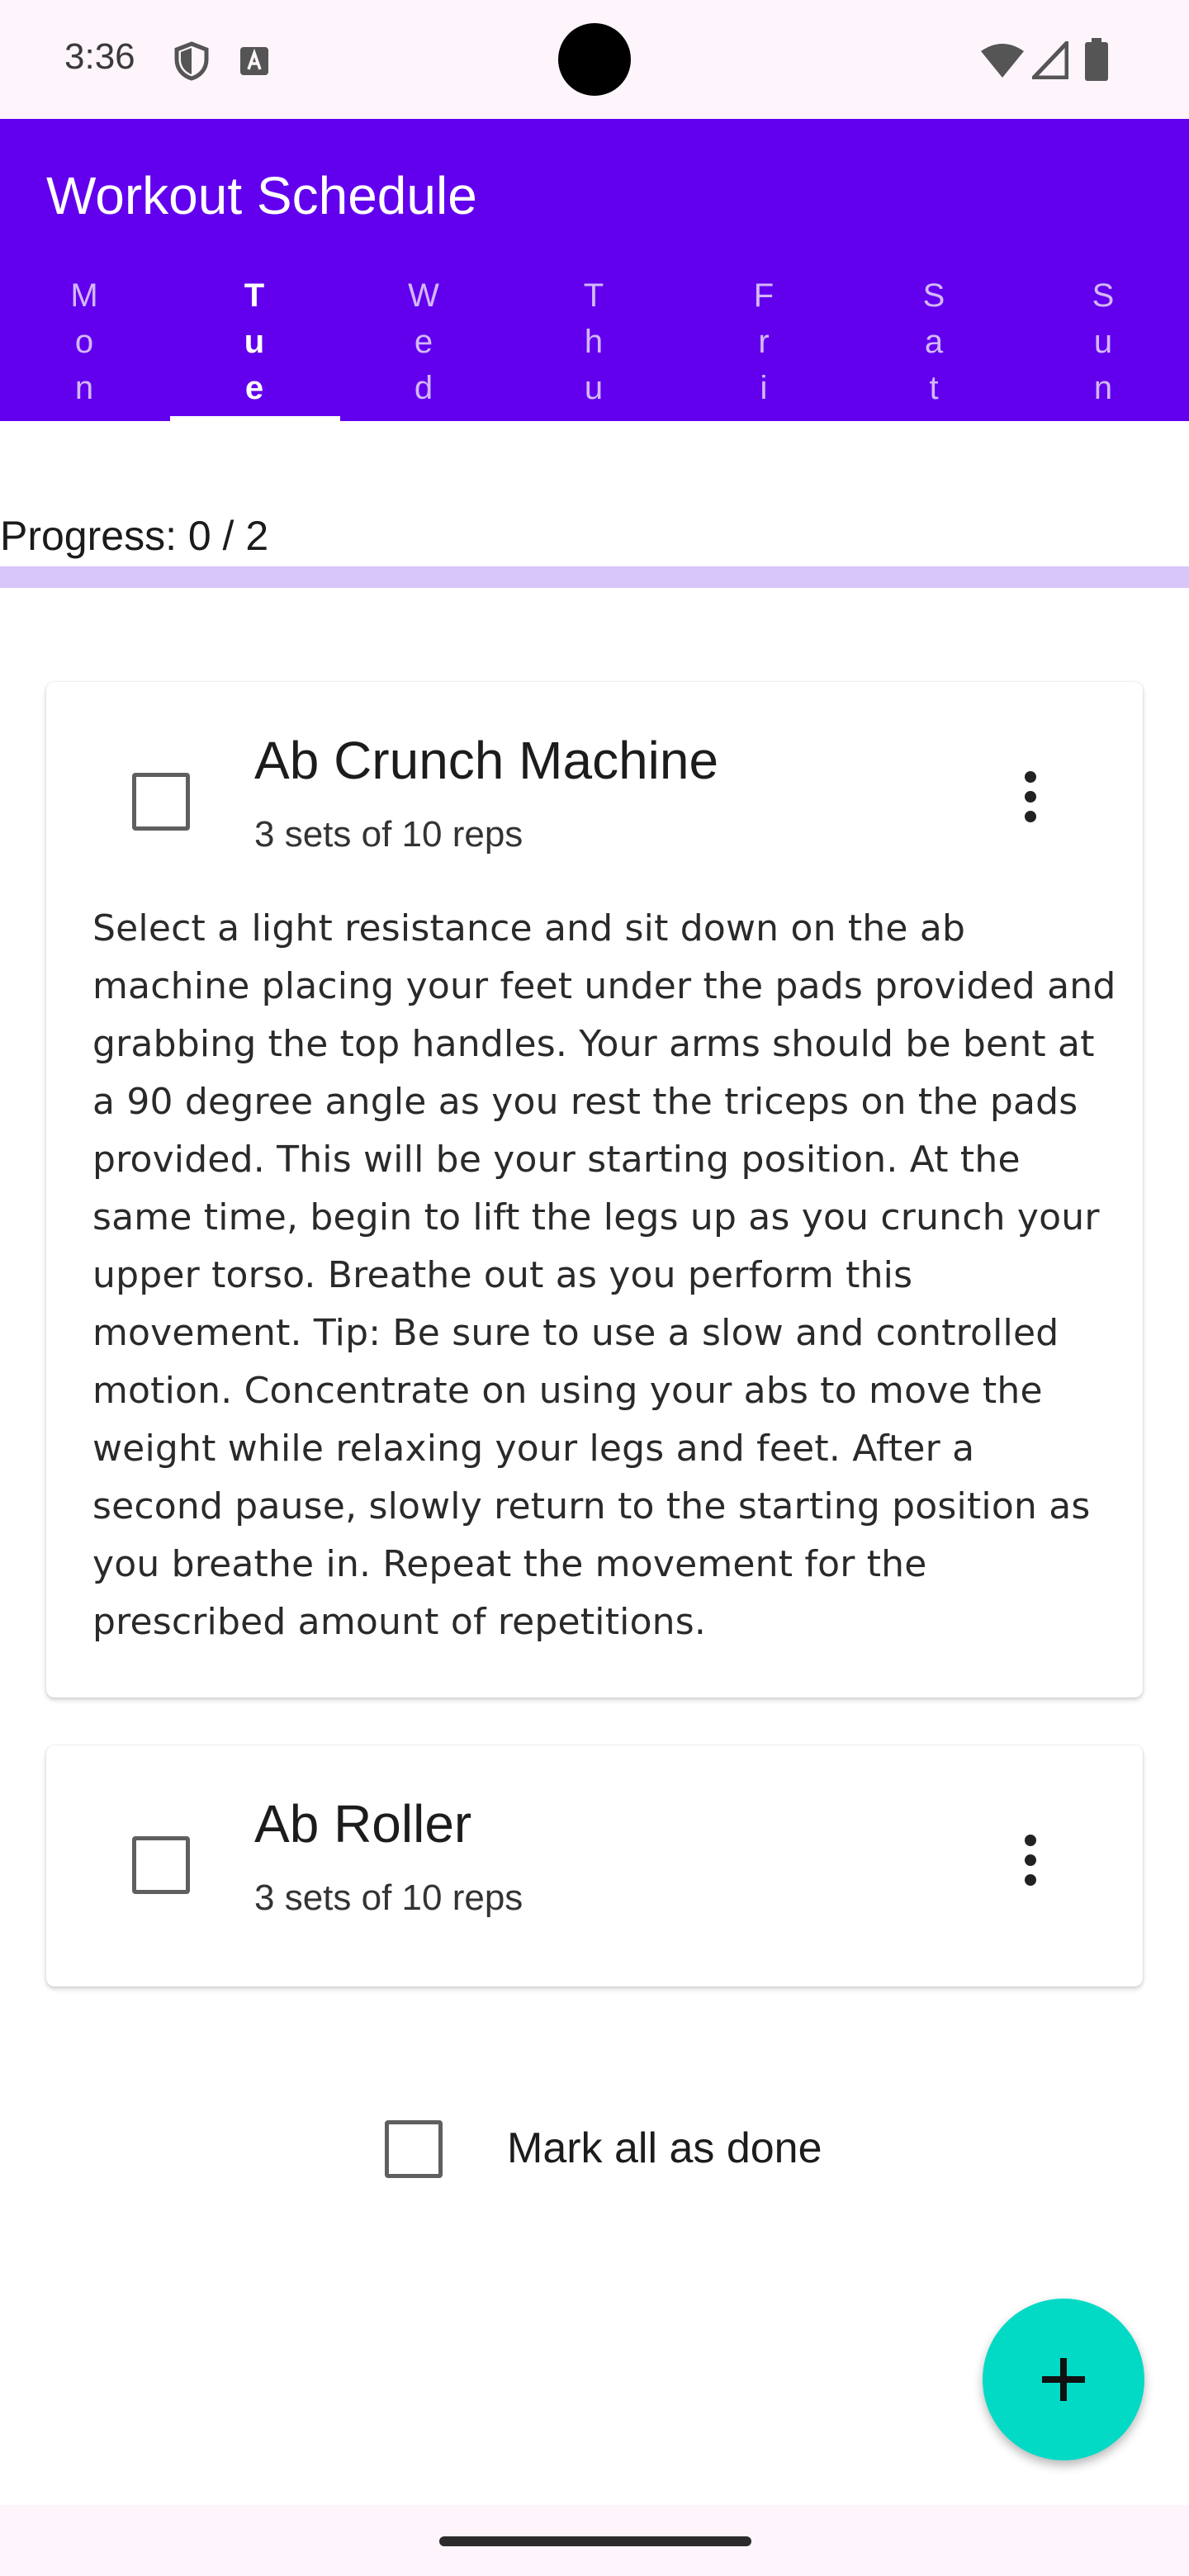 Image resolution: width=1189 pixels, height=2576 pixels. I want to click on tab-wed: W e d, so click(424, 346).